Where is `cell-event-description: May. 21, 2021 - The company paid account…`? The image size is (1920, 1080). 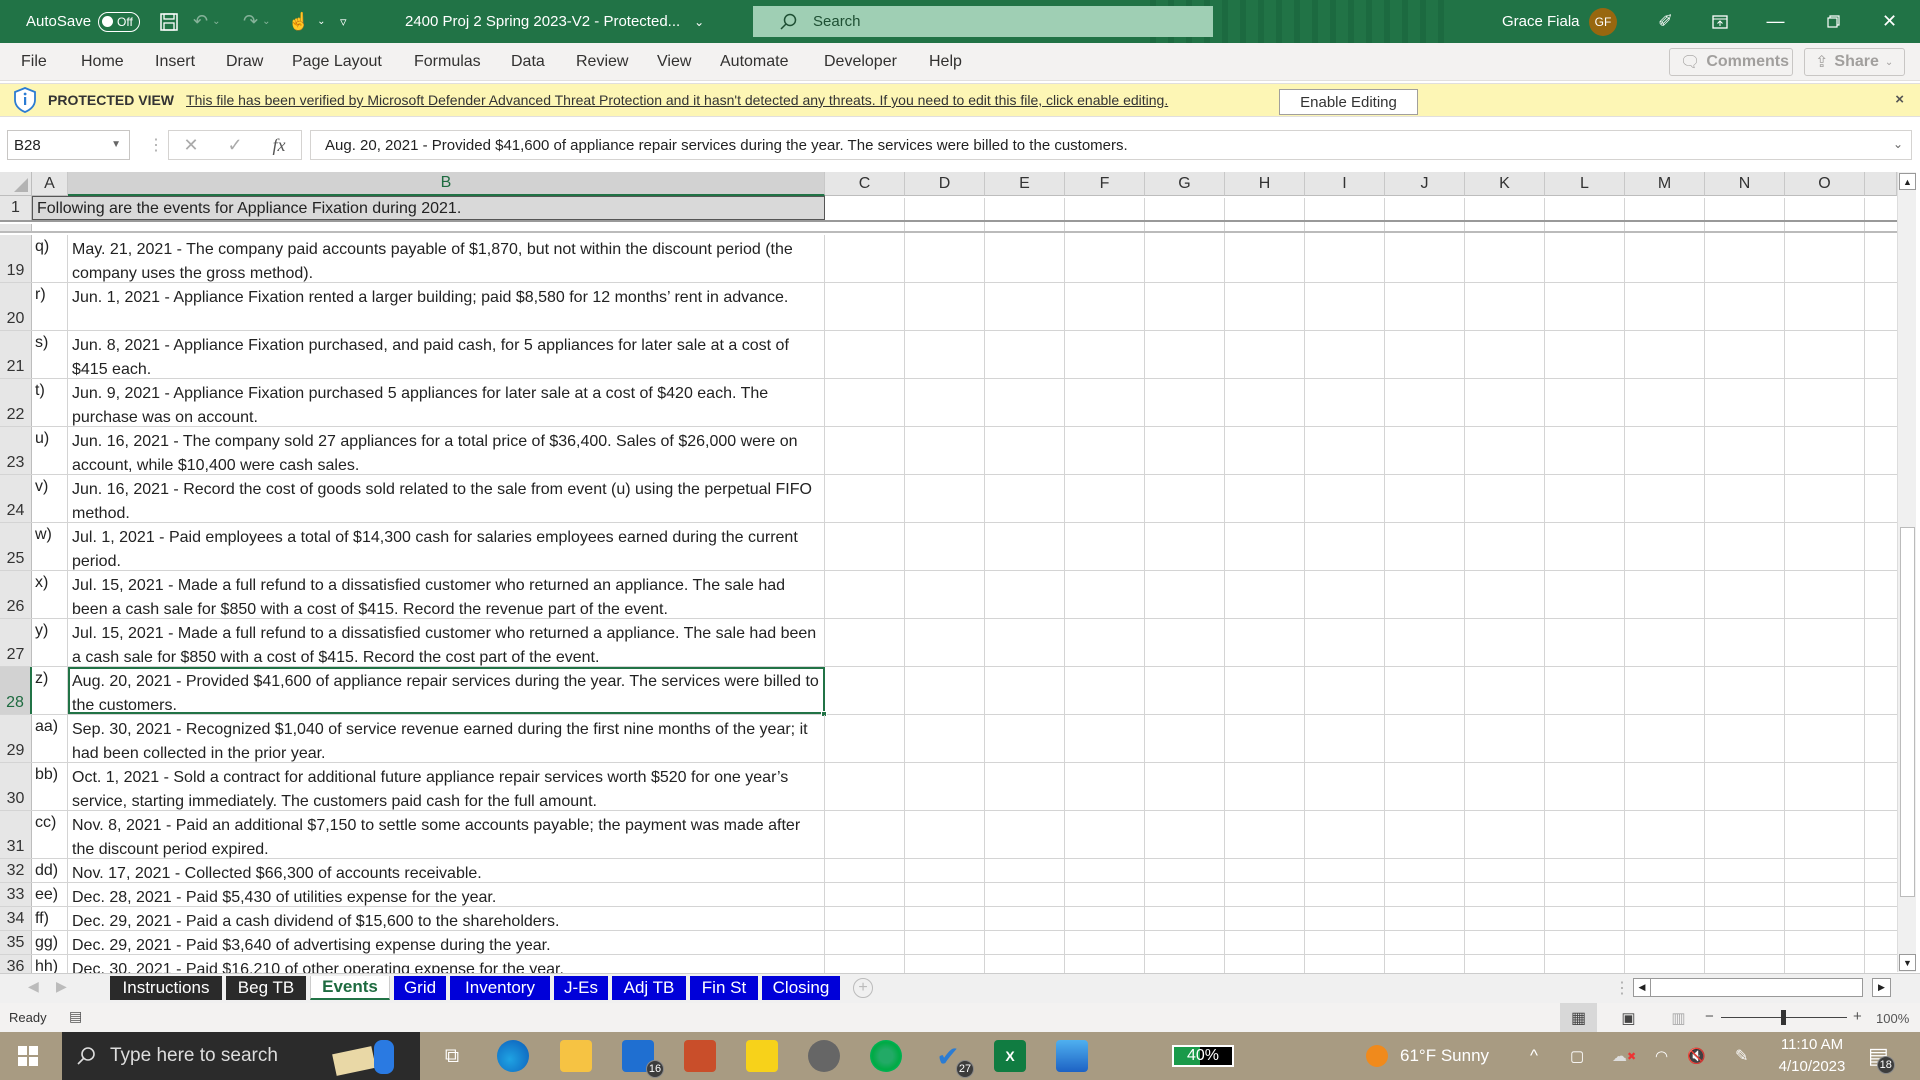 cell-event-description: May. 21, 2021 - The company paid account… is located at coordinates (446, 258).